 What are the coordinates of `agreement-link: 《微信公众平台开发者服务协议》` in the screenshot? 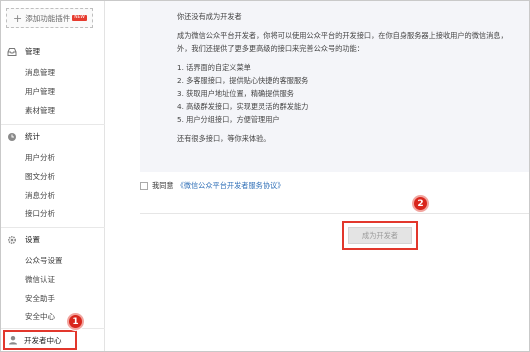 It's located at (231, 186).